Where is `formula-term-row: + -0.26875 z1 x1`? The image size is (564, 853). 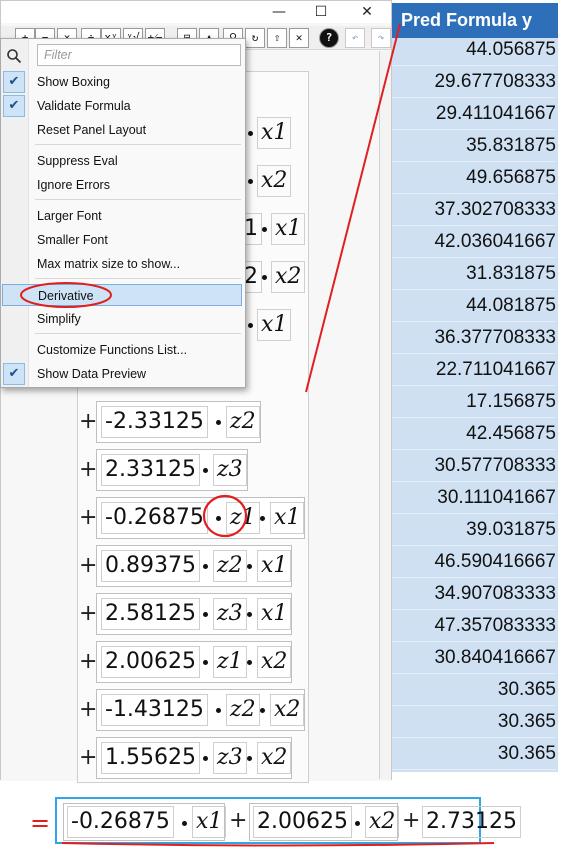 formula-term-row: + -0.26875 z1 x1 is located at coordinates (194, 518).